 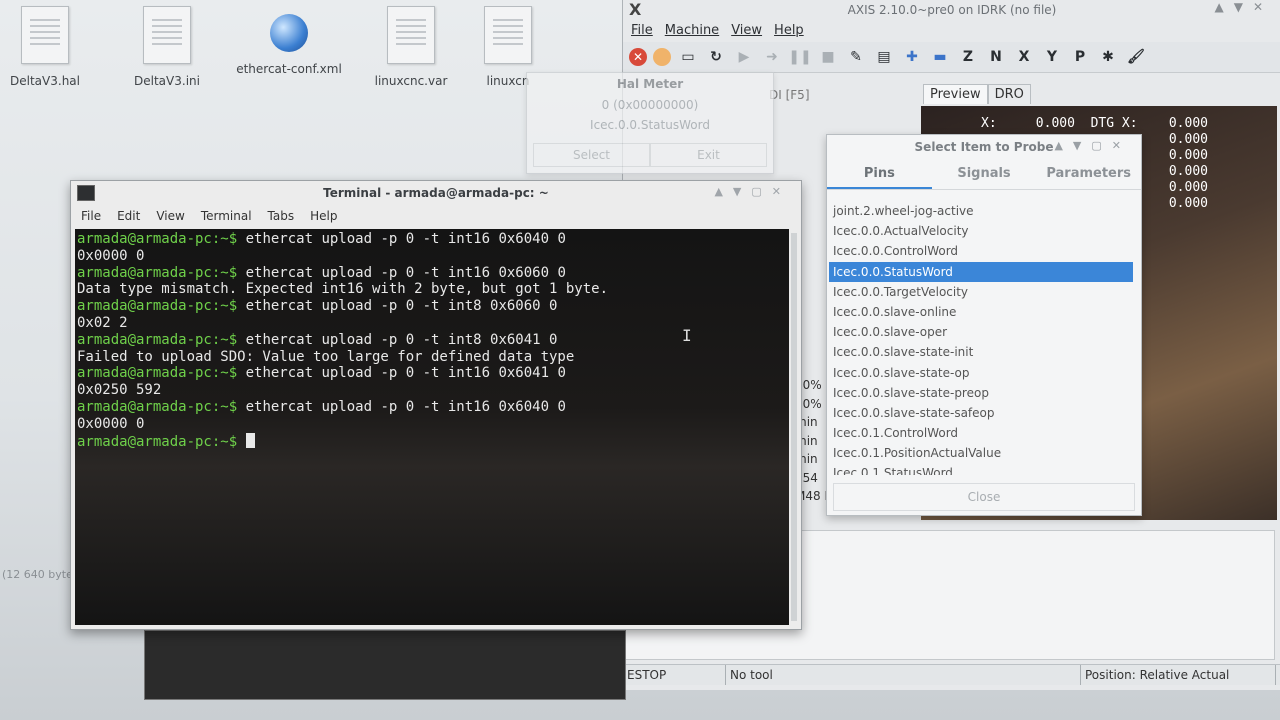 What do you see at coordinates (981, 312) in the screenshot?
I see `list-item: Icec.0.0.slave-online` at bounding box center [981, 312].